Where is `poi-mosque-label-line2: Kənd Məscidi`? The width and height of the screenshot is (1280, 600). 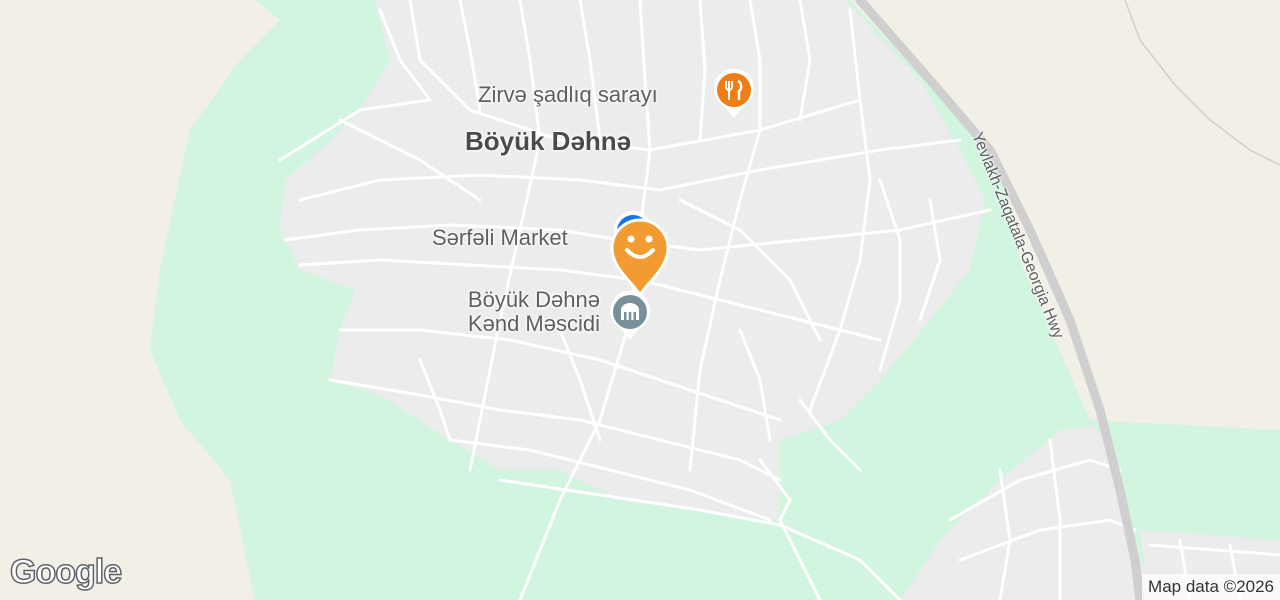 poi-mosque-label-line2: Kənd Məscidi is located at coordinates (533, 323).